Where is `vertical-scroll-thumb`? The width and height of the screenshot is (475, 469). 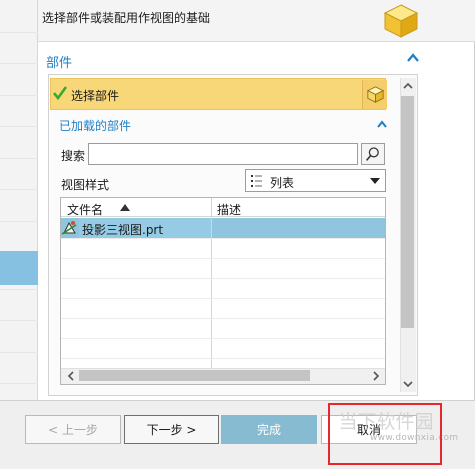
vertical-scroll-thumb is located at coordinates (407, 212).